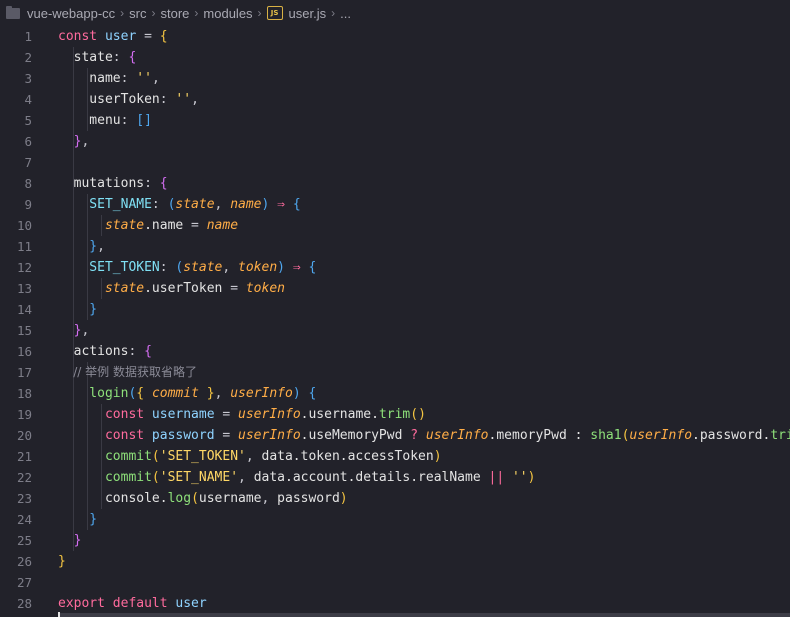  I want to click on line-number: 11, so click(24, 246).